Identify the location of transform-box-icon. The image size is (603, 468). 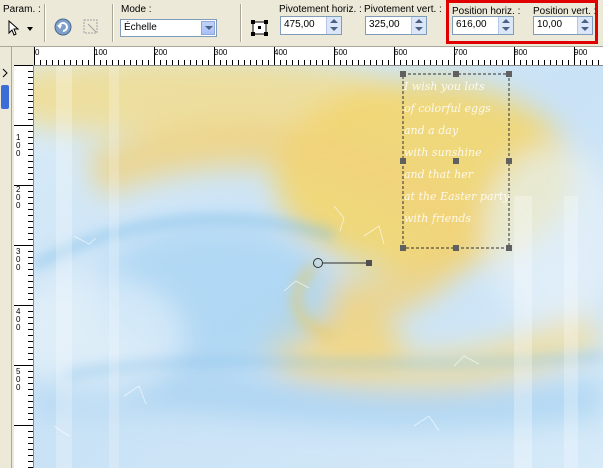
(259, 28).